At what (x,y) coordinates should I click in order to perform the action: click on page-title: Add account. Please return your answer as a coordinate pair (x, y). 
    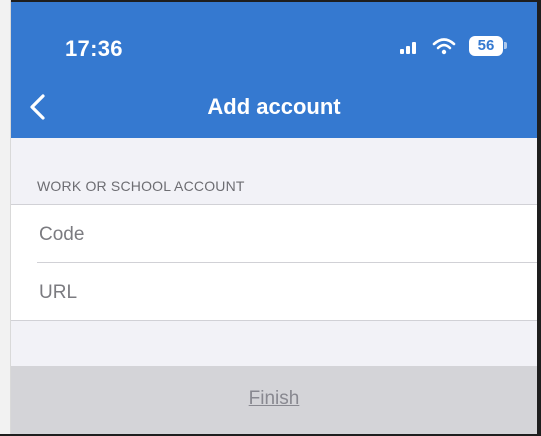
    Looking at the image, I should click on (274, 106).